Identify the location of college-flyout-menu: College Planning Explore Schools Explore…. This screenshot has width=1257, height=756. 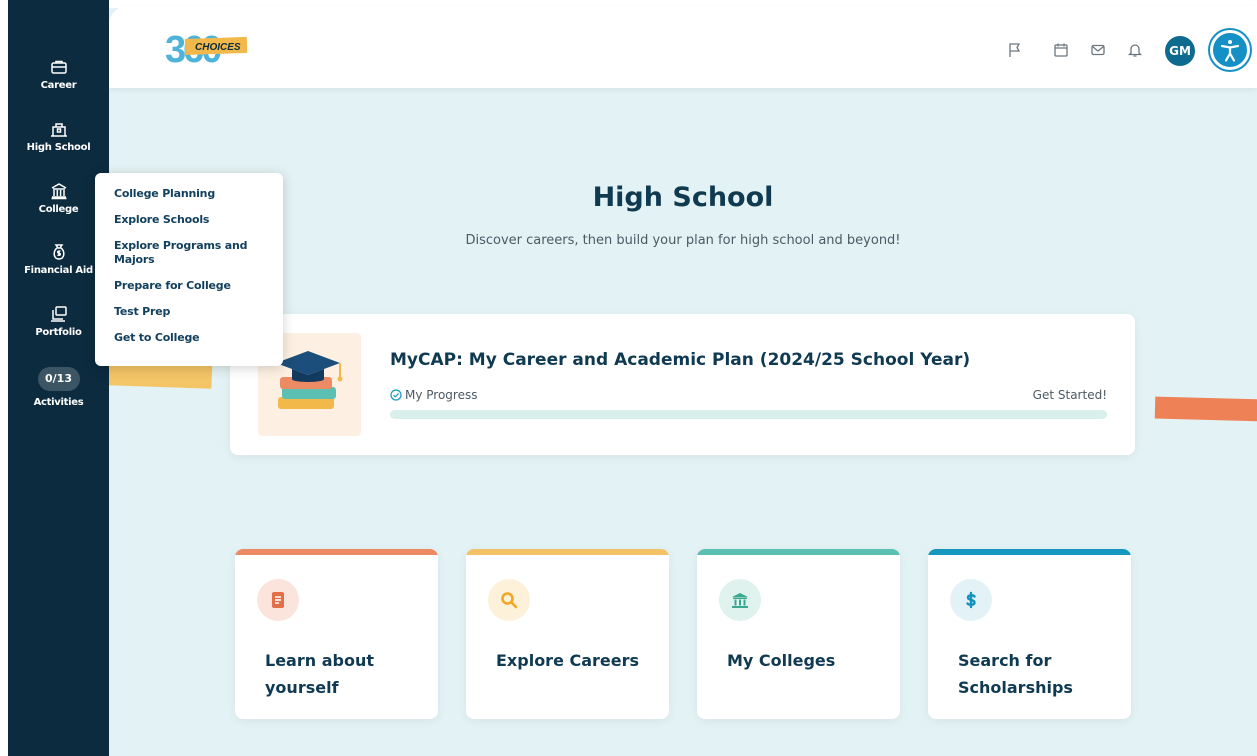
(189, 269).